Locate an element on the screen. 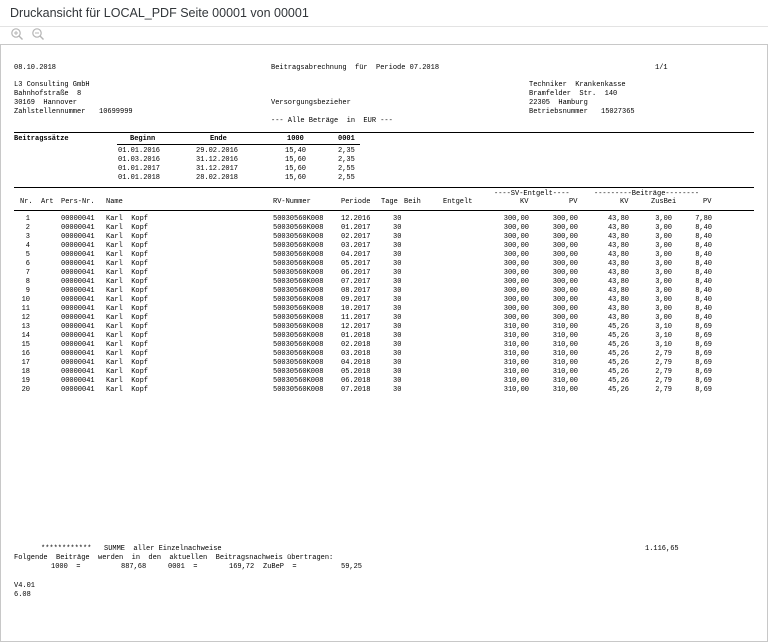 This screenshot has height=644, width=768. col-nr: Nr. is located at coordinates (26, 202).